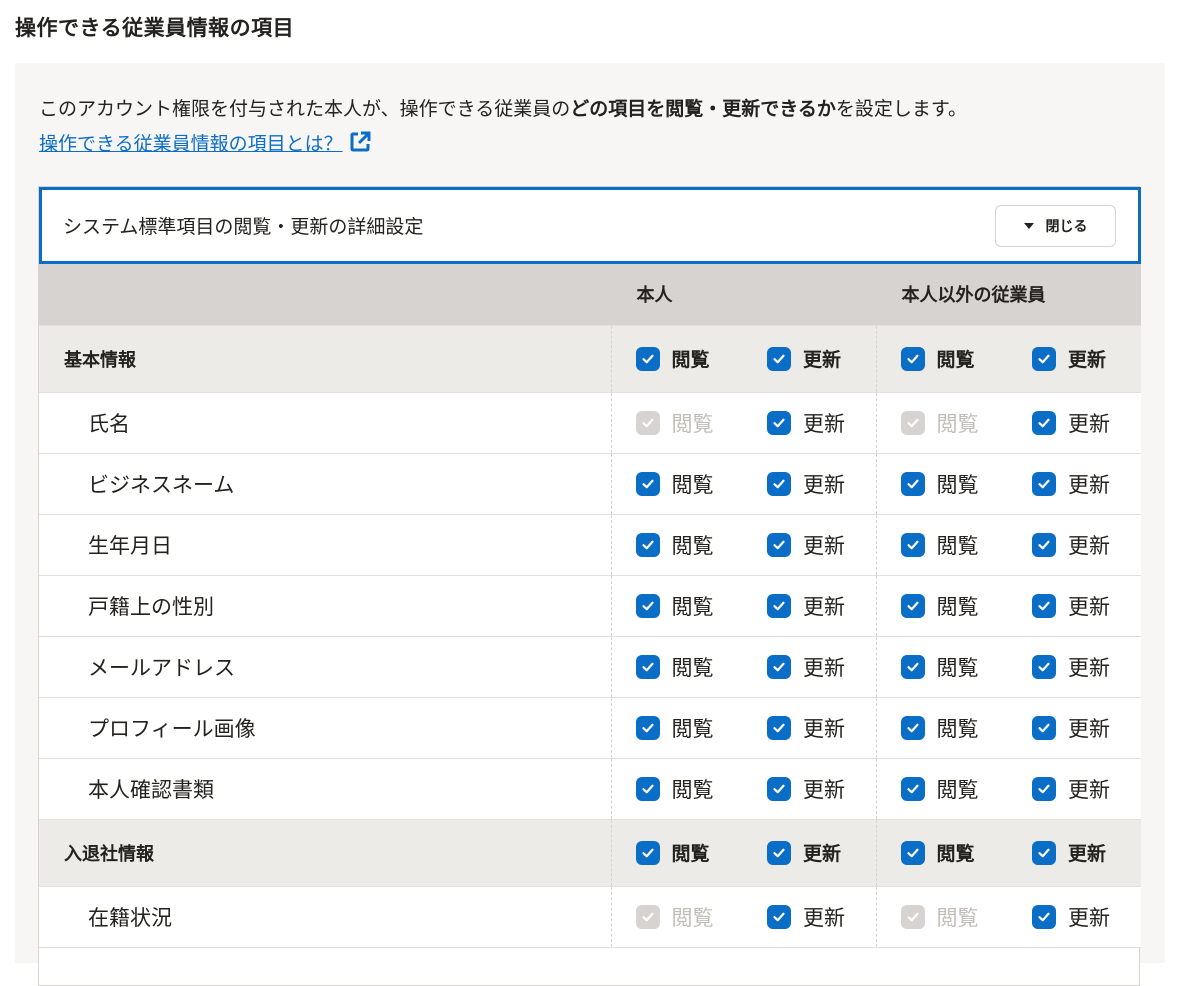 The image size is (1194, 986). Describe the element at coordinates (1055, 226) in the screenshot. I see `close-button: 閉じる` at that location.